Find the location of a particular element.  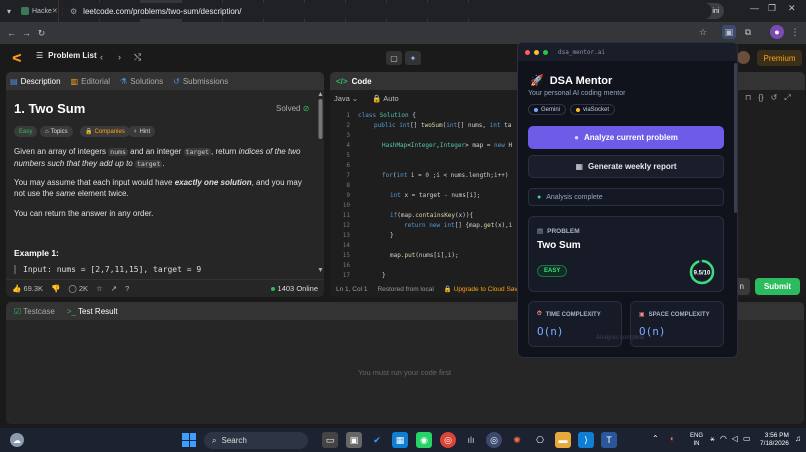

store-app-icon: ▦ is located at coordinates (400, 440).